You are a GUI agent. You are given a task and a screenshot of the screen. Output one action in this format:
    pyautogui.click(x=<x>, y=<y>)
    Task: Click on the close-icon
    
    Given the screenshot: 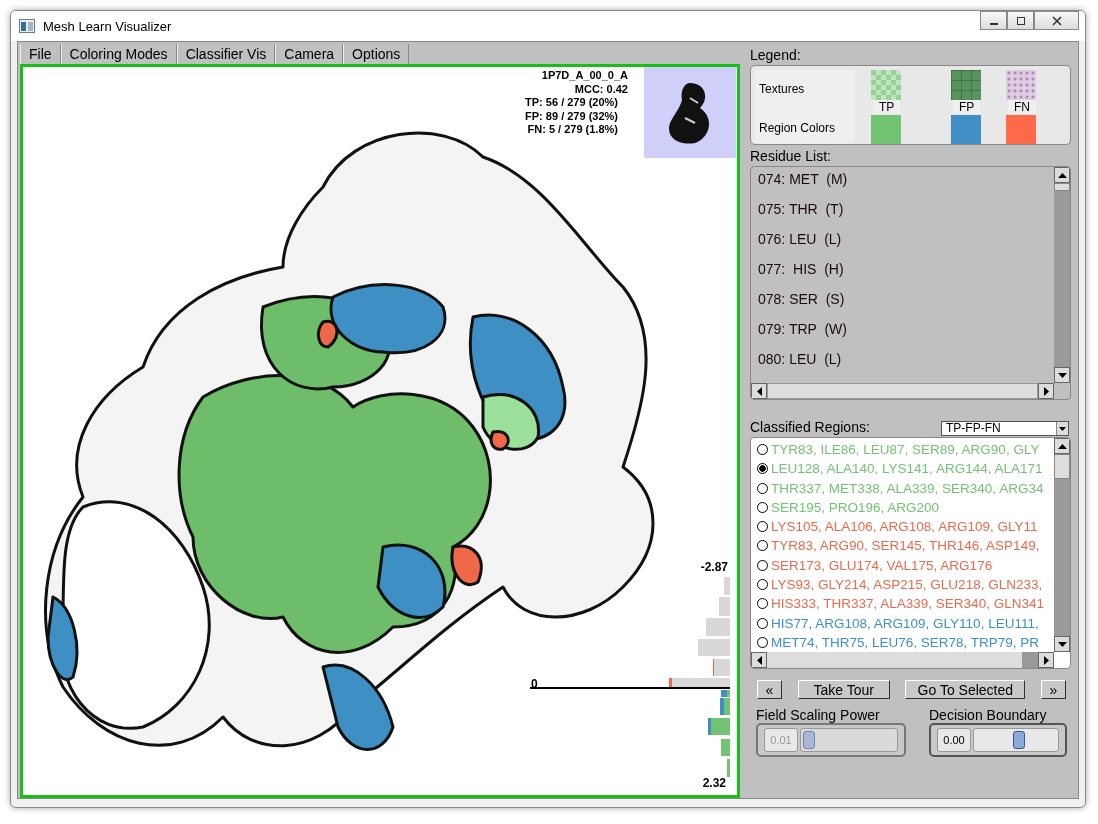 What is the action you would take?
    pyautogui.click(x=1056, y=20)
    